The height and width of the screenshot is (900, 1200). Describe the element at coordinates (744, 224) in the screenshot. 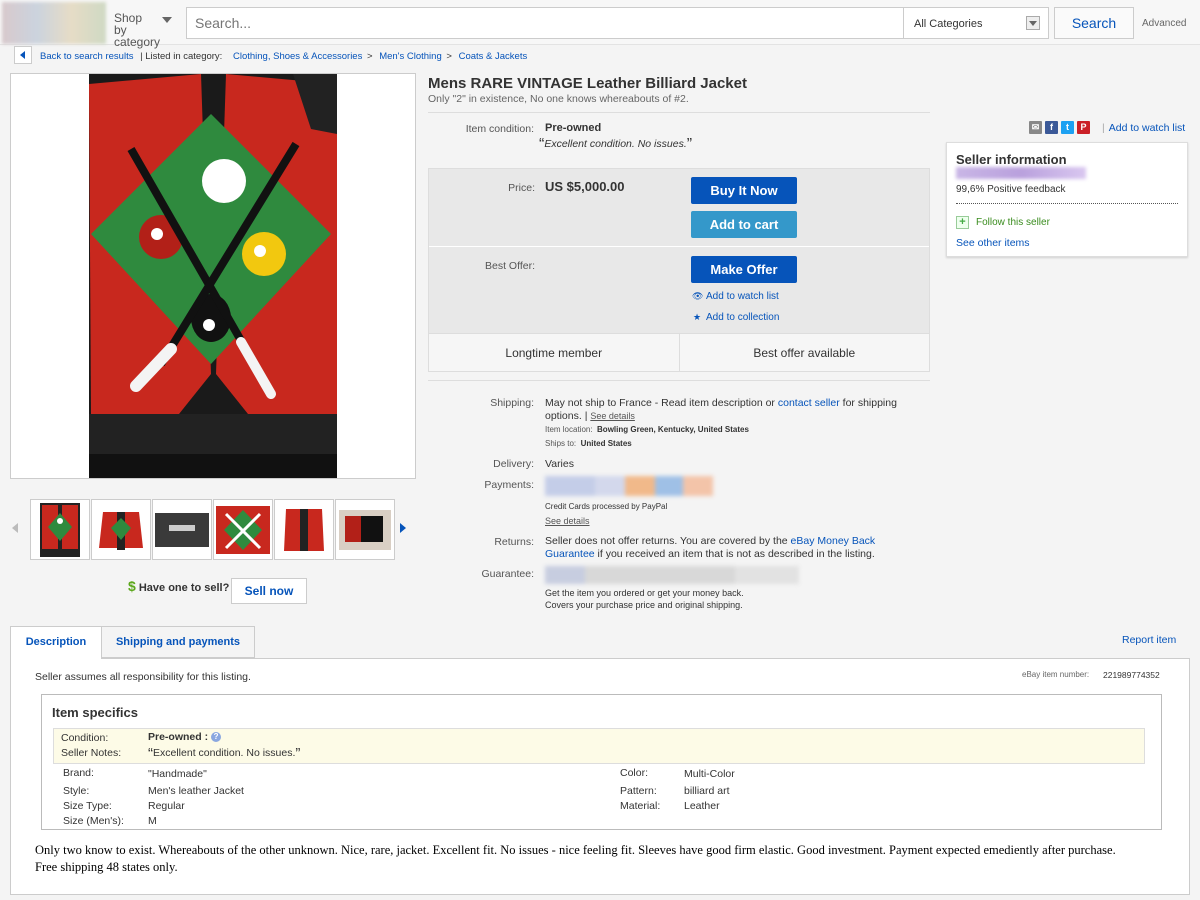

I see `add-to-cart-button: Add to cart` at that location.